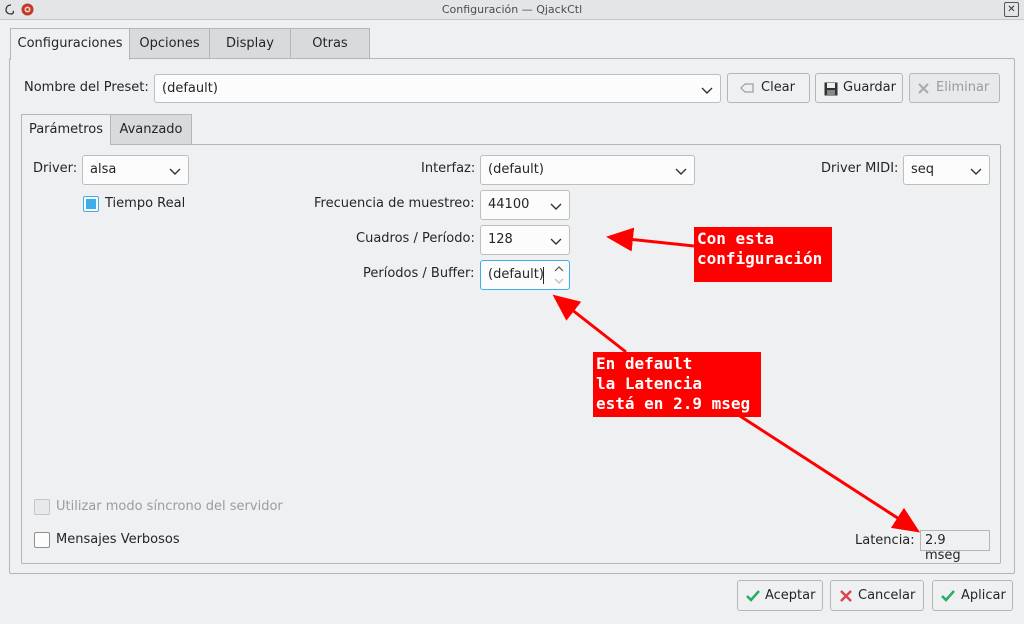 This screenshot has width=1024, height=624. I want to click on config-annotation: Con esta configuración, so click(763, 254).